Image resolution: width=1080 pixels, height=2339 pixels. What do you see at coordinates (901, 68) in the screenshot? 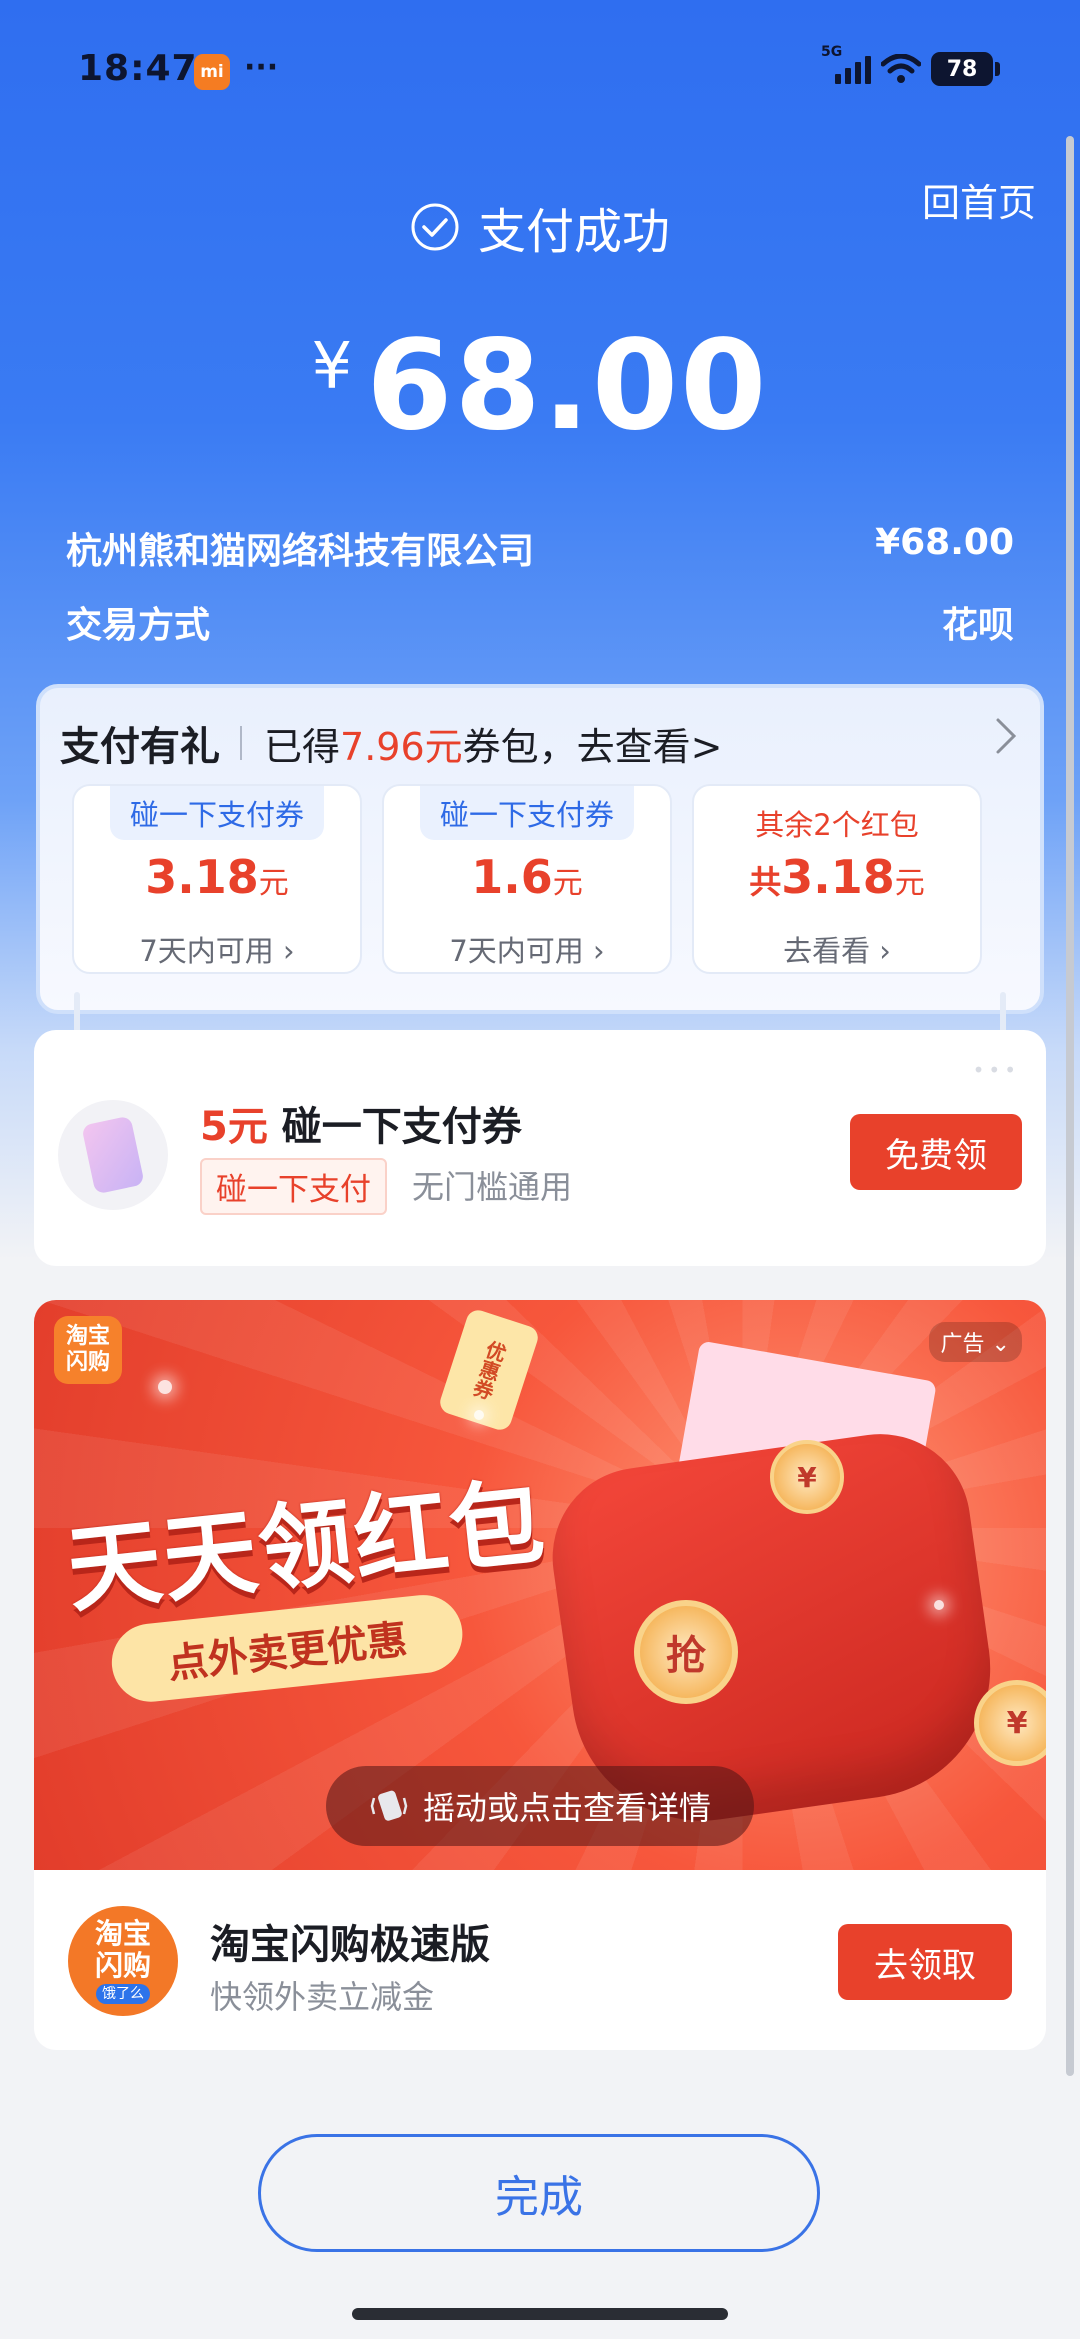
I see `wifi-icon` at bounding box center [901, 68].